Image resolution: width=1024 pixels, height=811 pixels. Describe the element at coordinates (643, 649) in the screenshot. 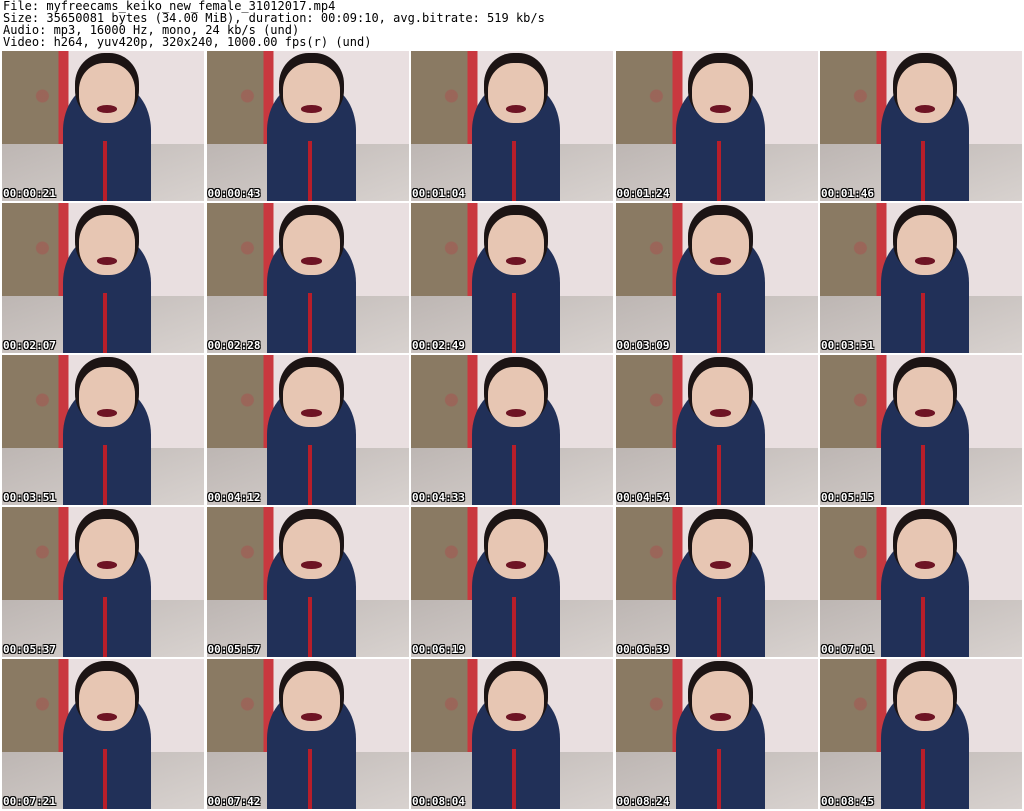

I see `frame-timestamp: 00:06:39` at that location.